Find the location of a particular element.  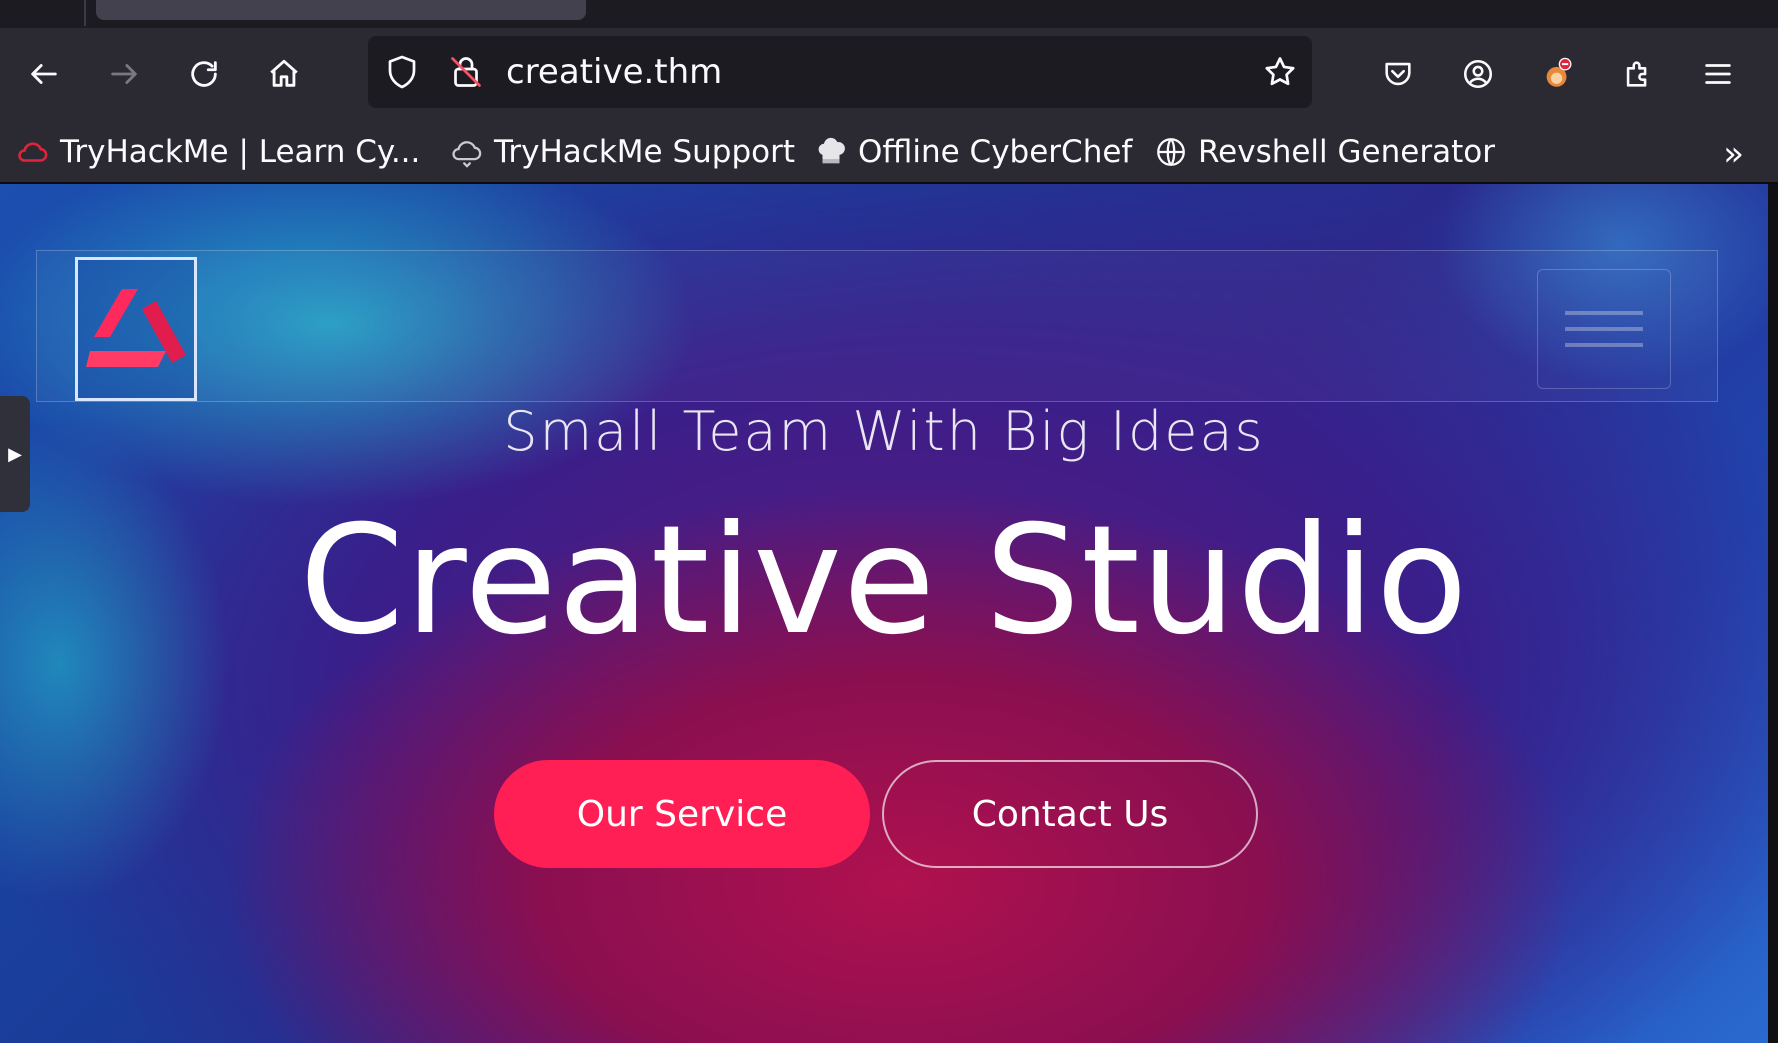

reload-icon is located at coordinates (204, 74).